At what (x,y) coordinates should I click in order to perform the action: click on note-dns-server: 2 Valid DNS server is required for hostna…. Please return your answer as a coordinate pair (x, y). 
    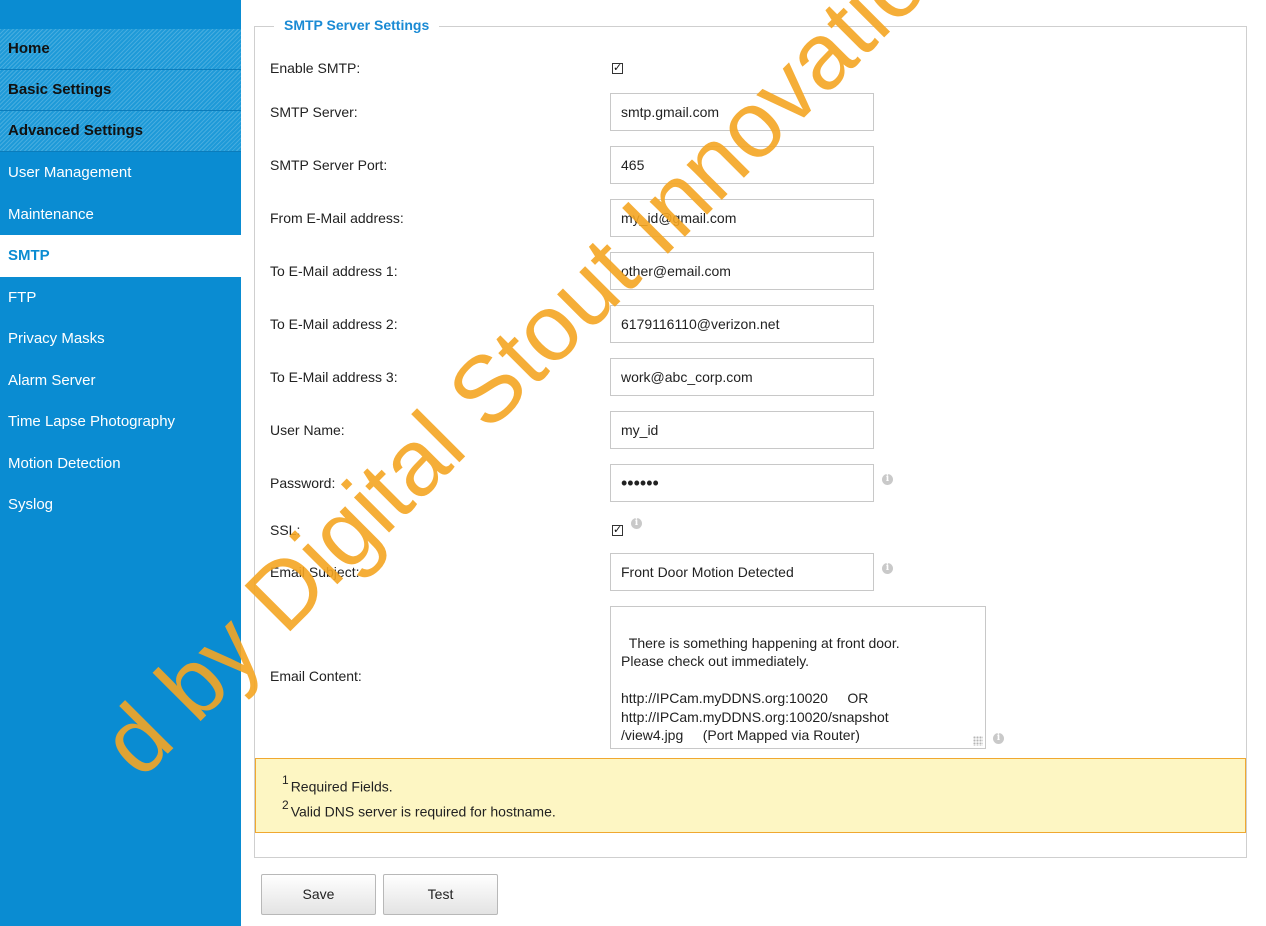
    Looking at the image, I should click on (419, 809).